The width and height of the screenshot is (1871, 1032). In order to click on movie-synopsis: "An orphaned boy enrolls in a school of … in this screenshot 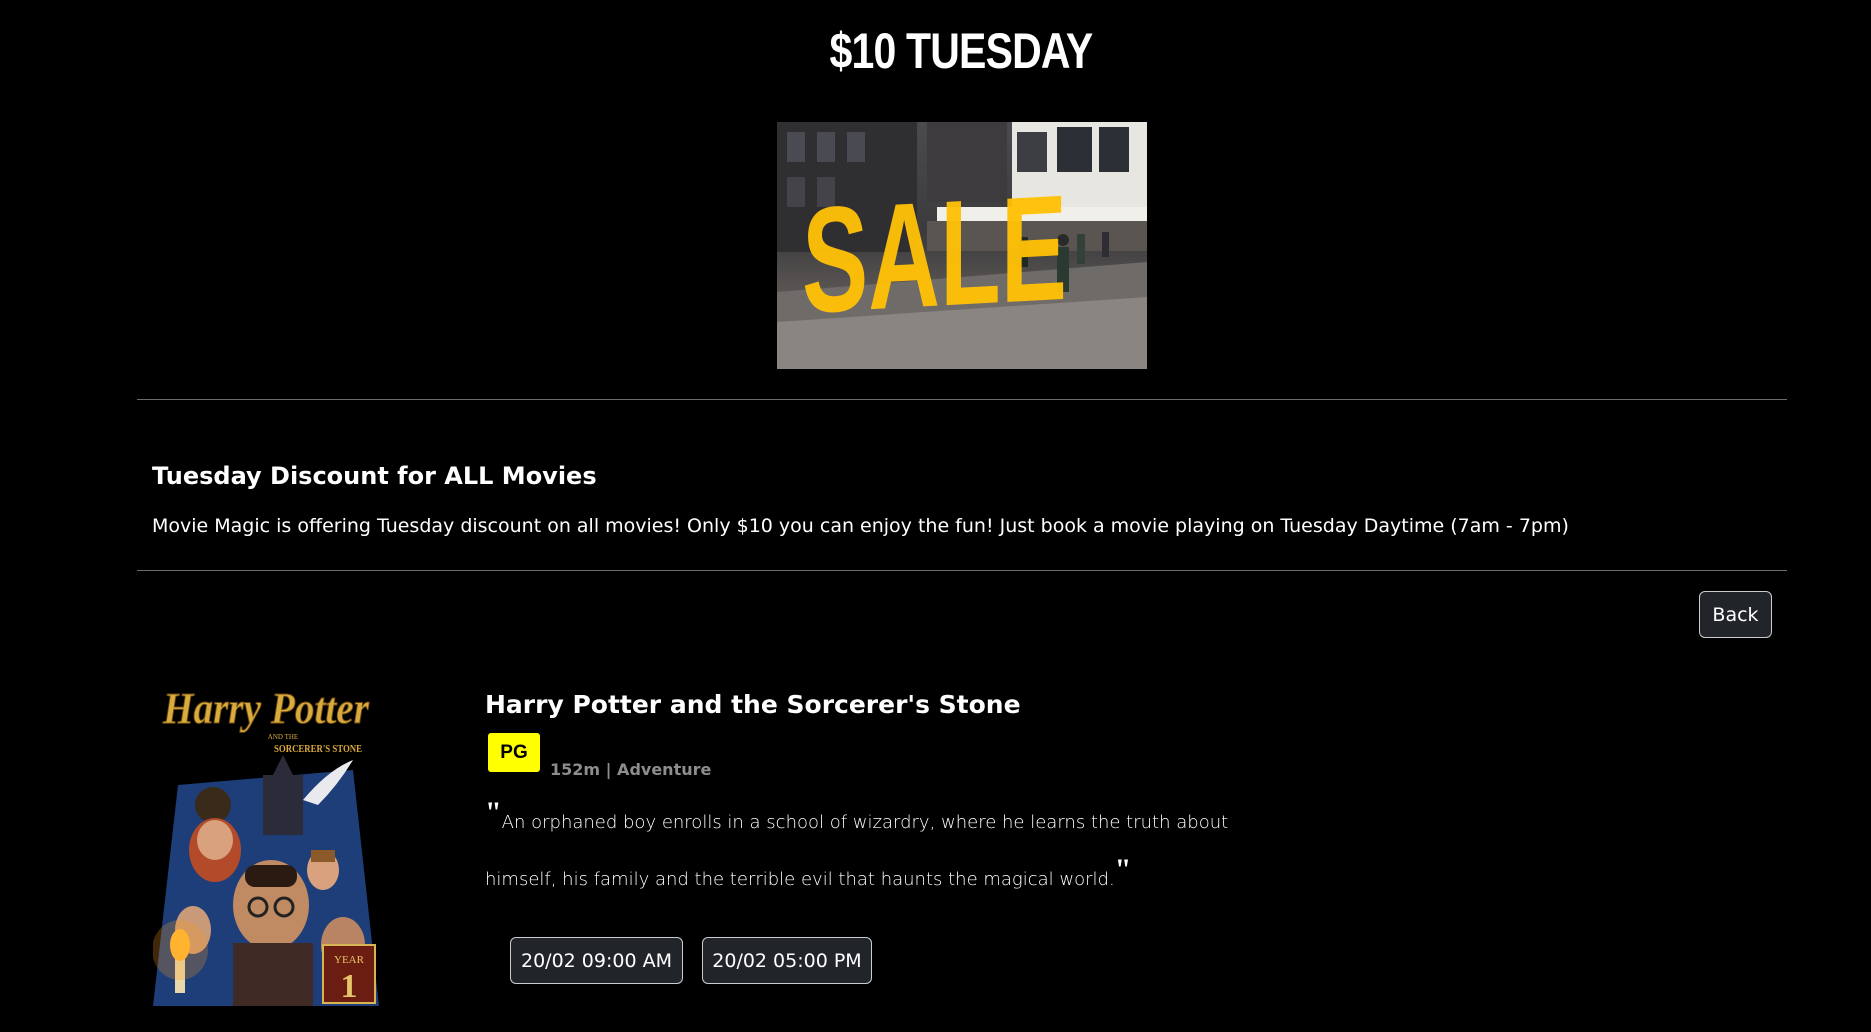, I will do `click(895, 846)`.